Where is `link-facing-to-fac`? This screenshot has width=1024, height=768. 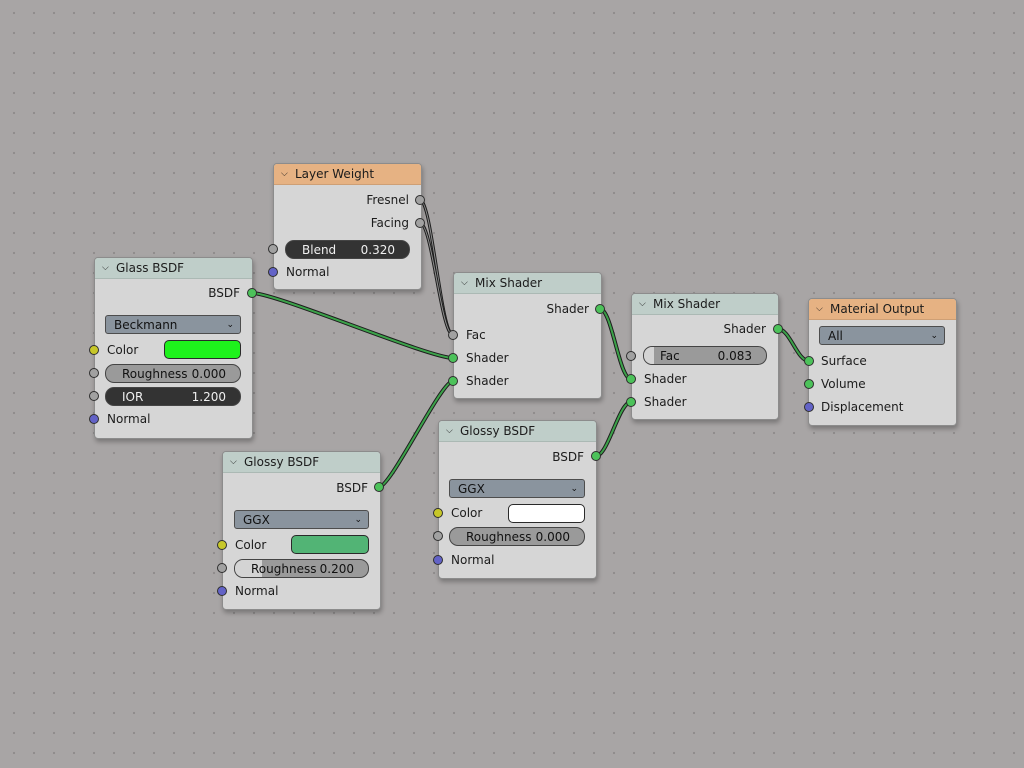 link-facing-to-fac is located at coordinates (436, 279).